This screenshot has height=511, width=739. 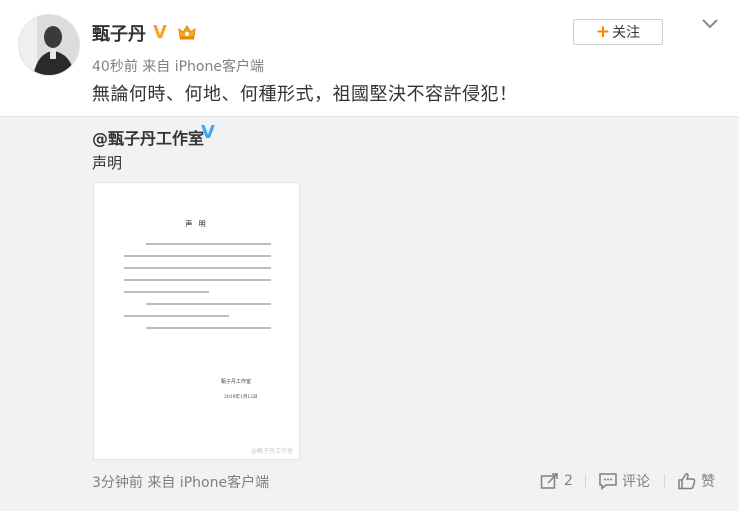 What do you see at coordinates (187, 32) in the screenshot?
I see `vip-crown-icon` at bounding box center [187, 32].